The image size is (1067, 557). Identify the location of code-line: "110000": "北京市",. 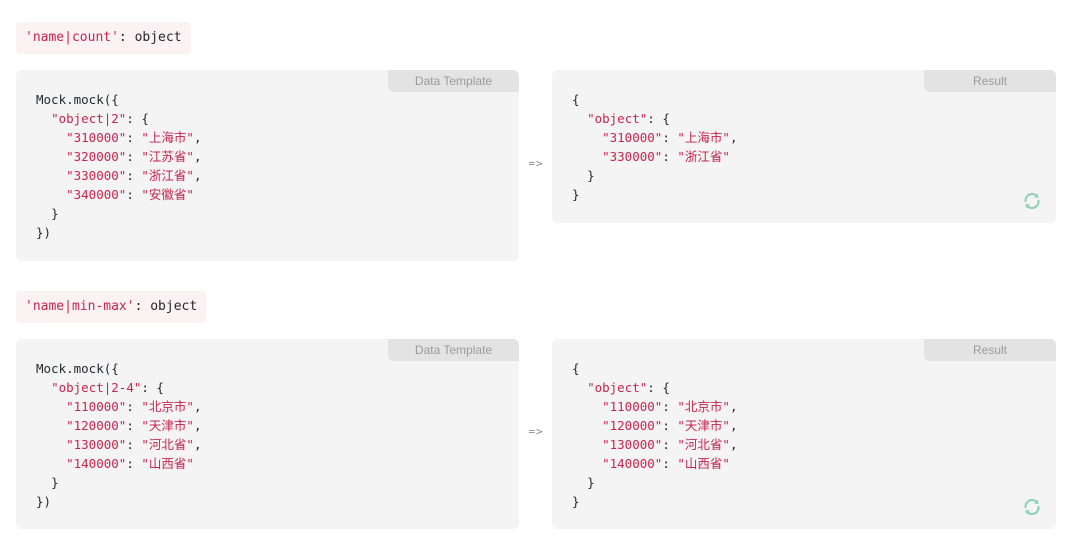
(118, 406).